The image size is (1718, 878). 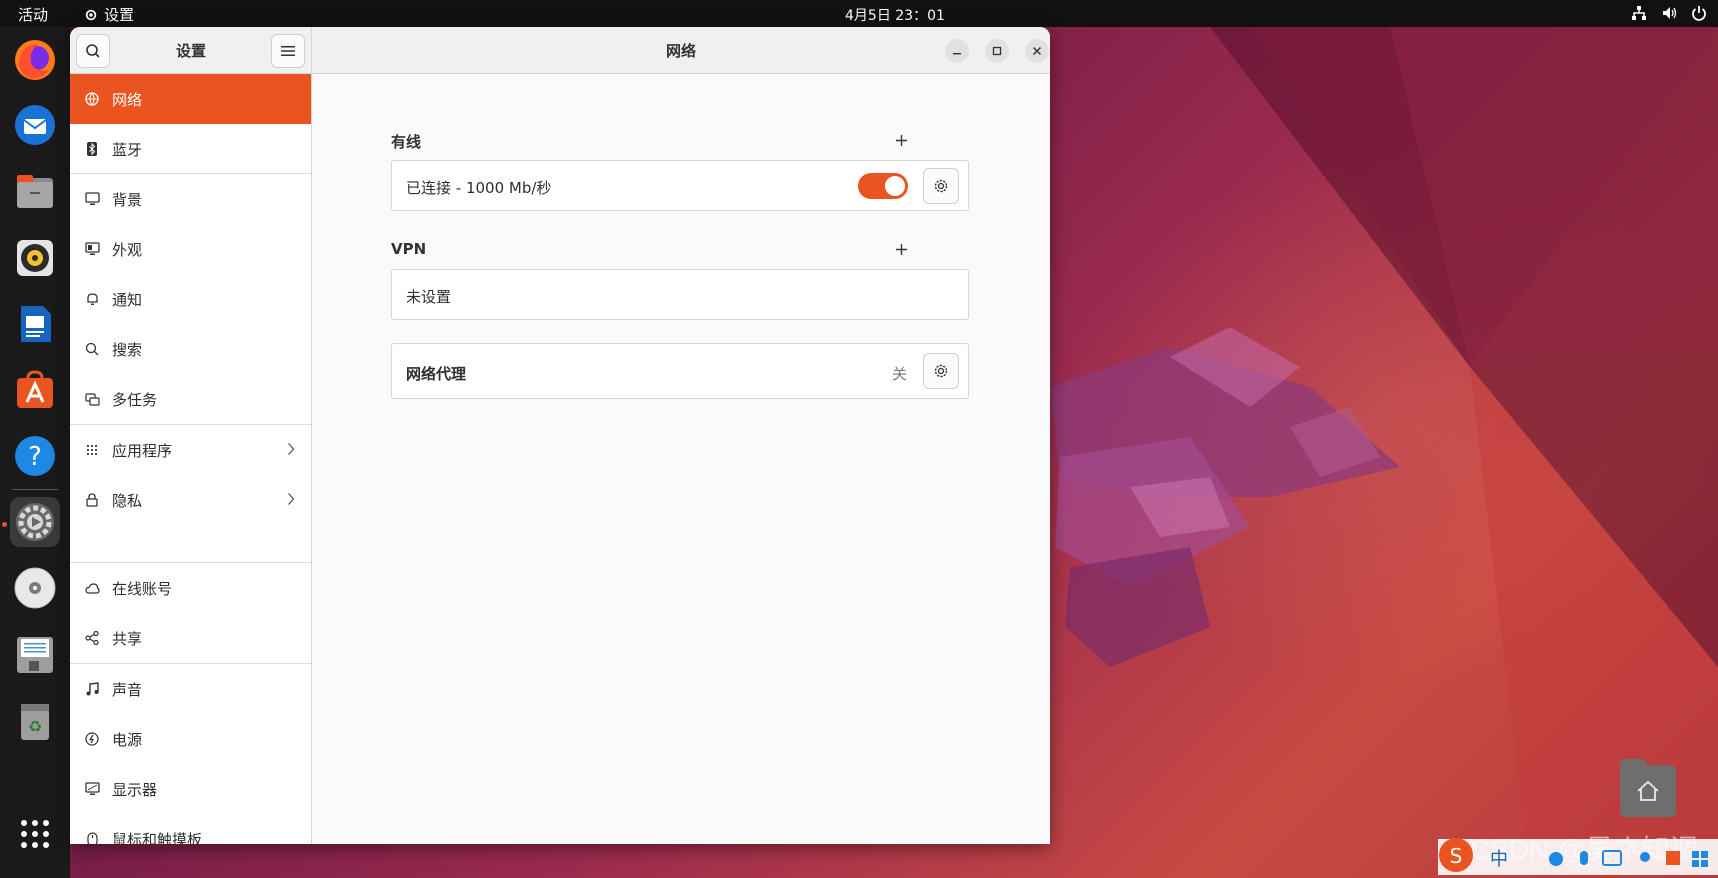 I want to click on mouse-icon, so click(x=92, y=837).